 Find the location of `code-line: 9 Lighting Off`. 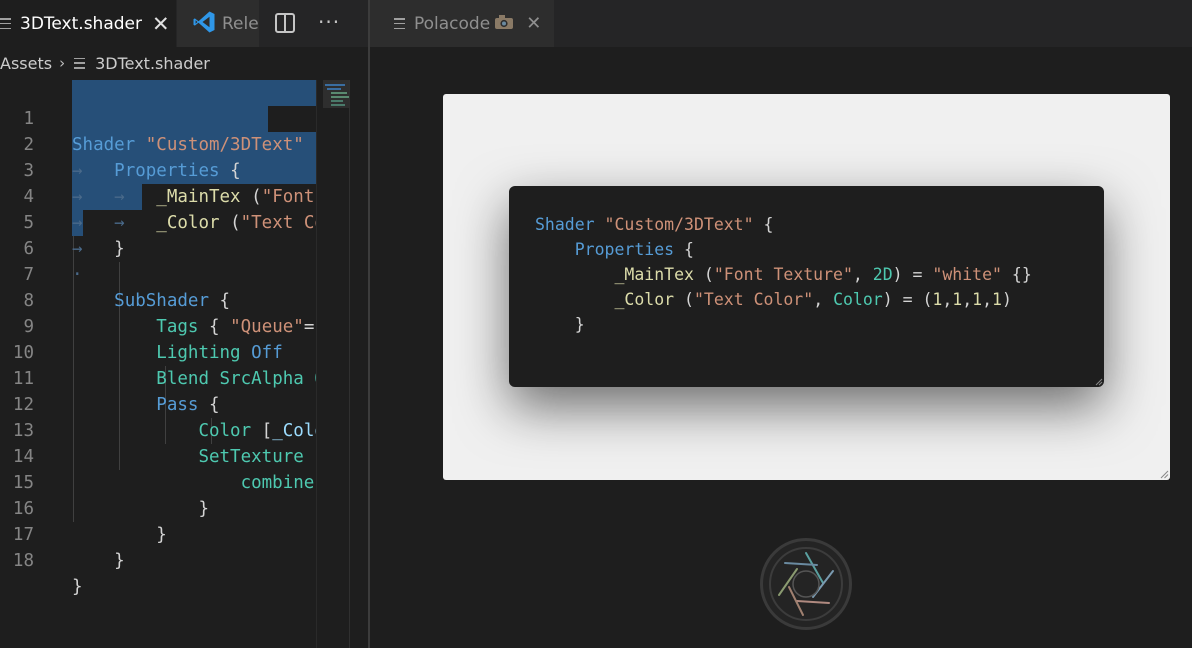

code-line: 9 Lighting Off is located at coordinates (158, 325).